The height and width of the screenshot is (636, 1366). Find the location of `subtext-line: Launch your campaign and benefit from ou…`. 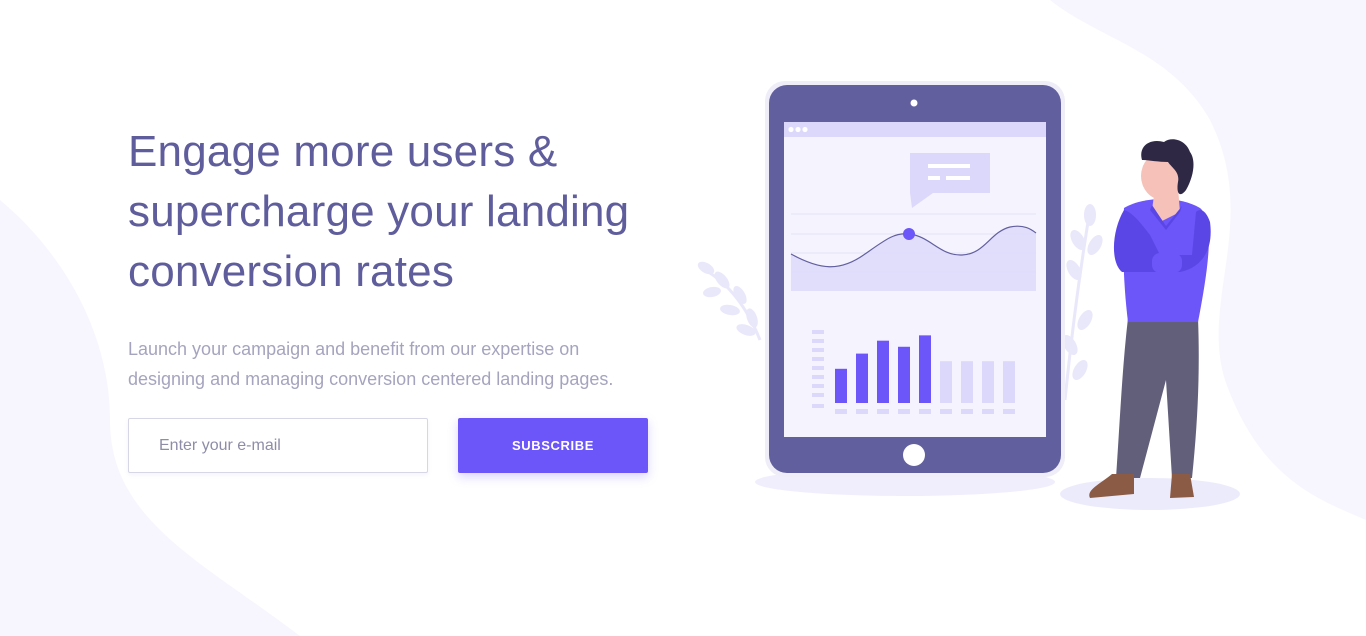

subtext-line: Launch your campaign and benefit from ou… is located at coordinates (354, 349).